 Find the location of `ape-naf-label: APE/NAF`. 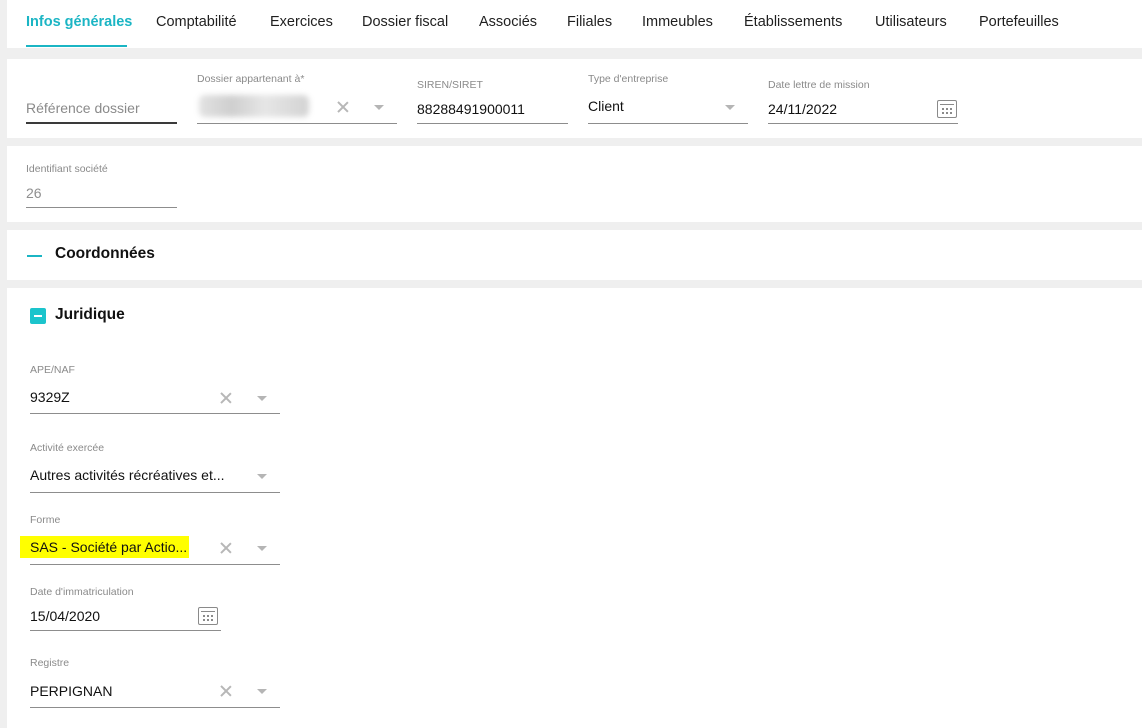

ape-naf-label: APE/NAF is located at coordinates (52, 370).